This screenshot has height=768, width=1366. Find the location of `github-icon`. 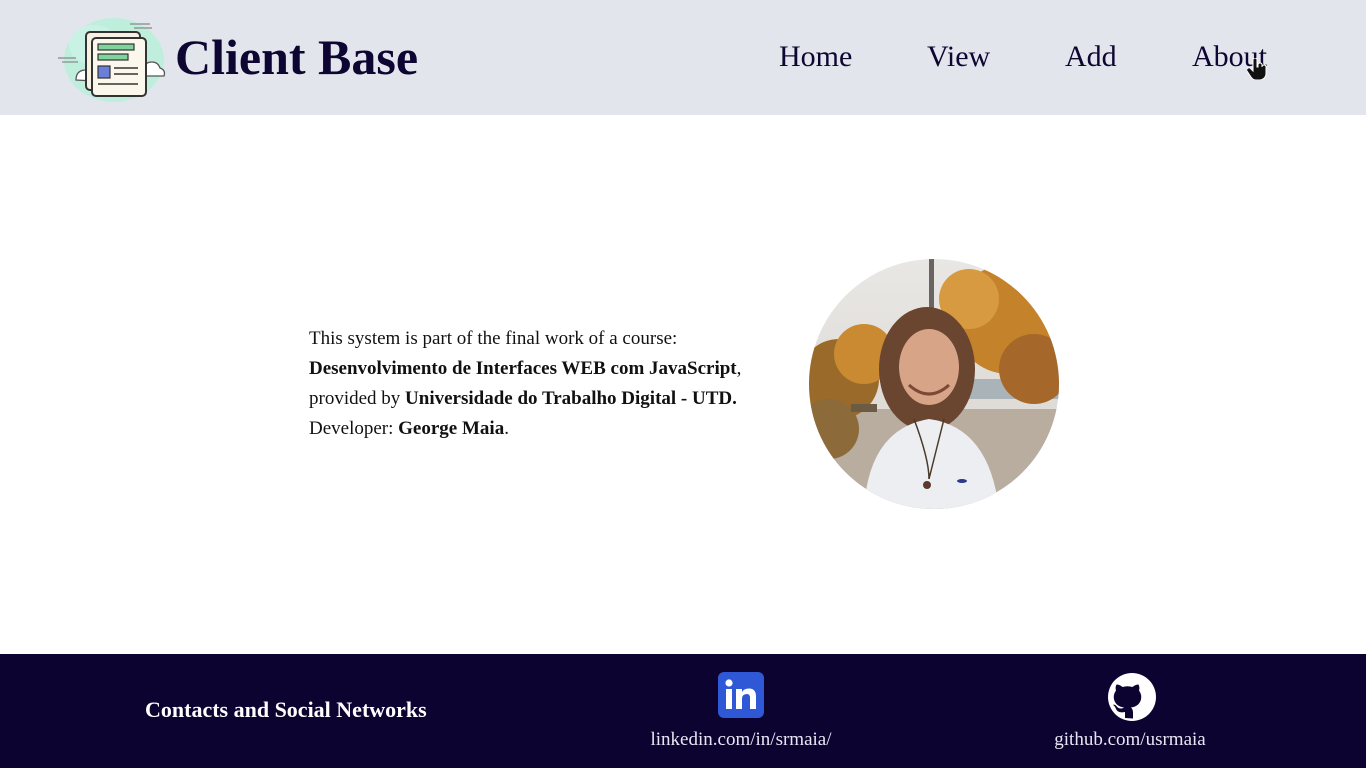

github-icon is located at coordinates (1131, 696).